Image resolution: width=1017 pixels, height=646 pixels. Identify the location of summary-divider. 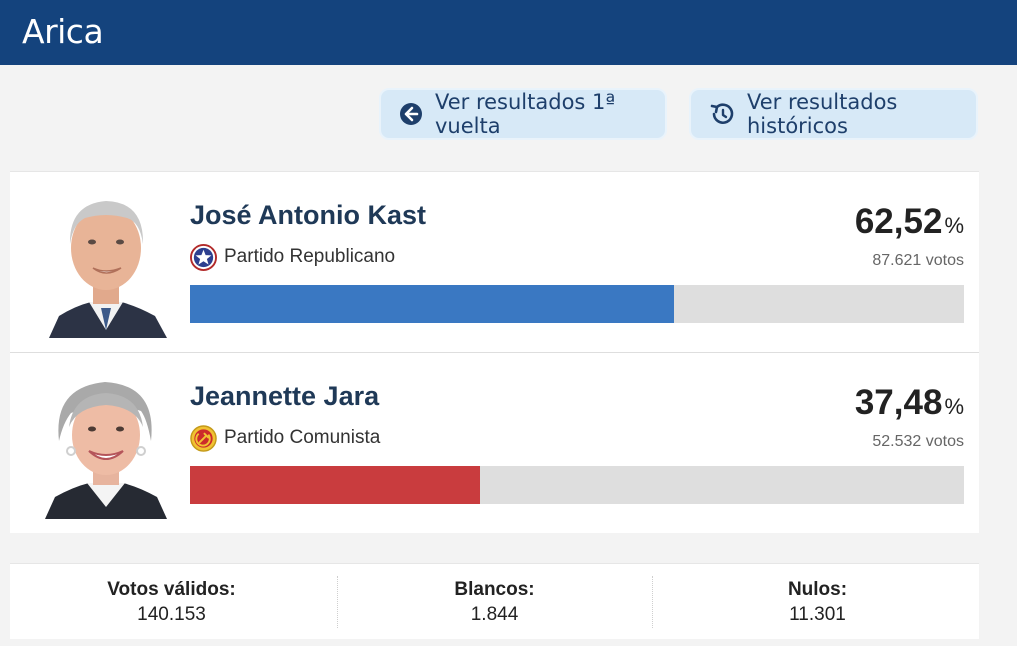
(652, 602).